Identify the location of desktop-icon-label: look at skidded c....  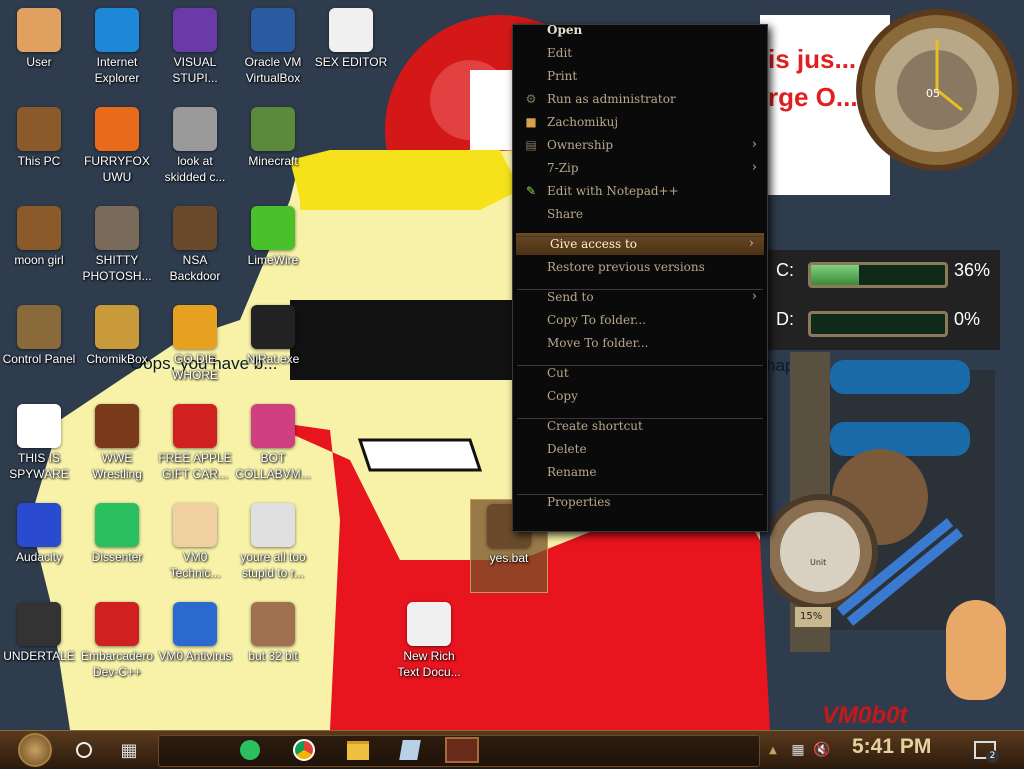
(195, 169).